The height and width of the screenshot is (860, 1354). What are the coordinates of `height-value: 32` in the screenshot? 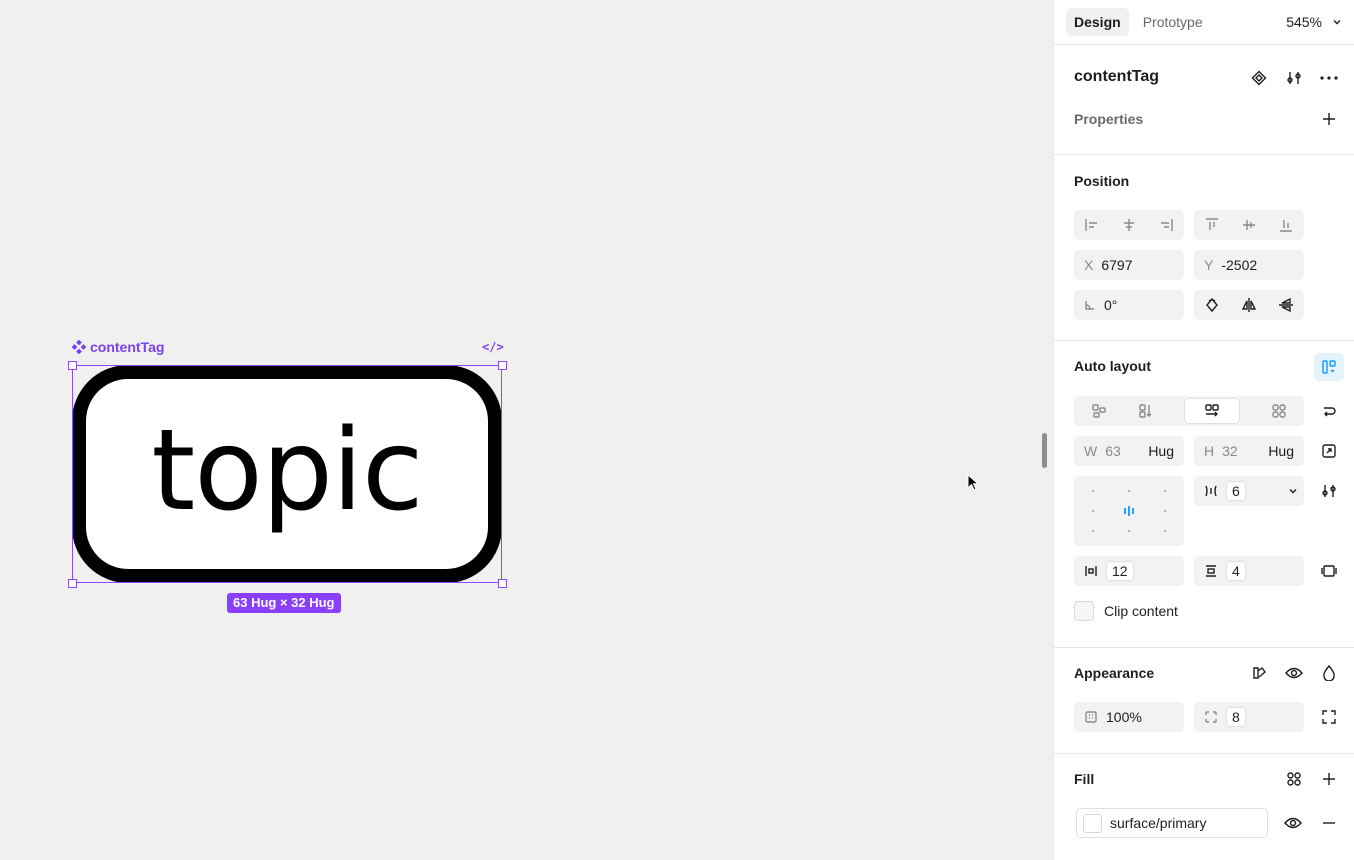 It's located at (1230, 451).